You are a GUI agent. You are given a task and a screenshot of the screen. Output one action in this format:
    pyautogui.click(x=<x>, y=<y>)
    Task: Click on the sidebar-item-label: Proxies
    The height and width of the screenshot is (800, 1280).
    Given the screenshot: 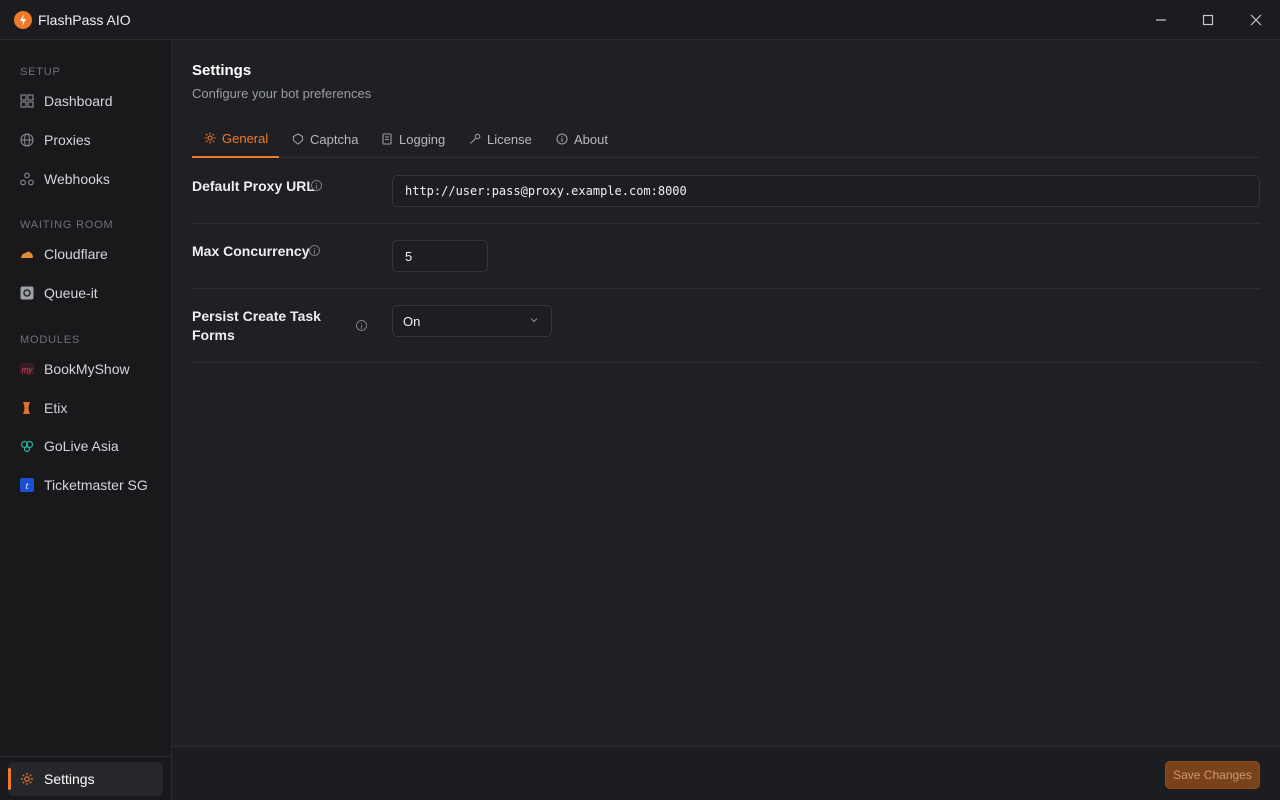 What is the action you would take?
    pyautogui.click(x=67, y=140)
    